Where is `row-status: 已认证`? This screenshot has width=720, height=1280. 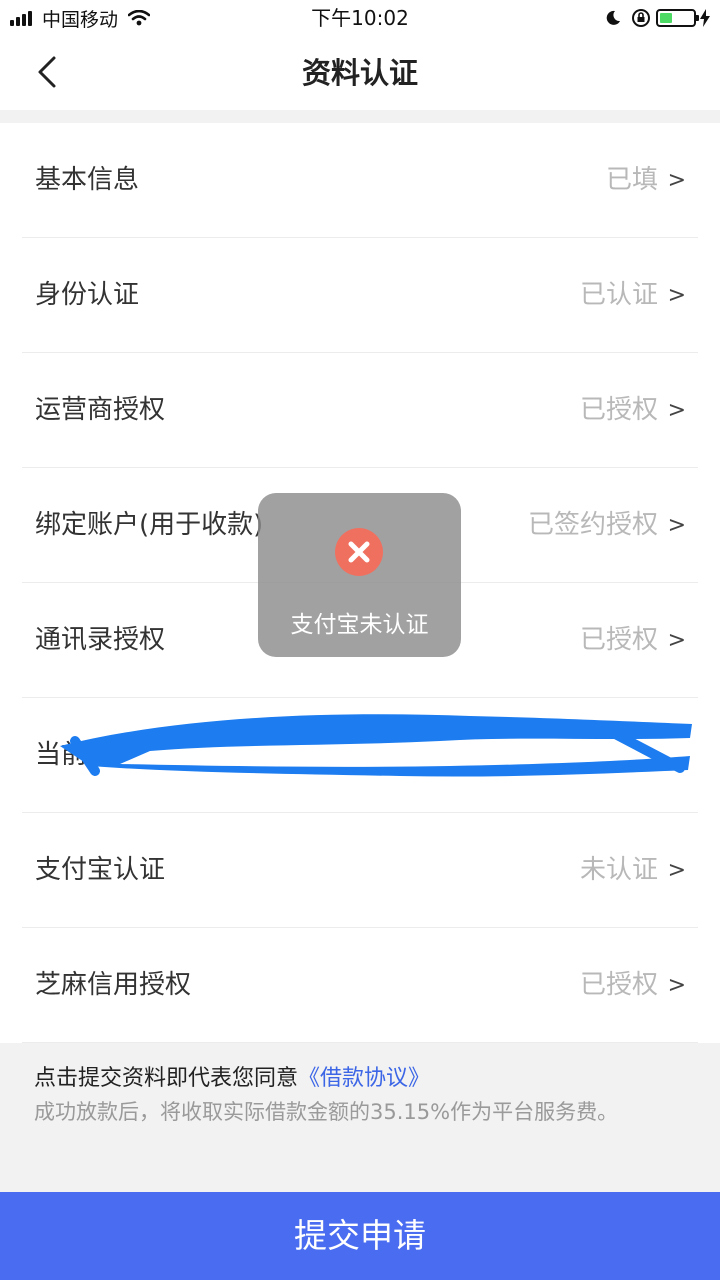 row-status: 已认证 is located at coordinates (618, 295).